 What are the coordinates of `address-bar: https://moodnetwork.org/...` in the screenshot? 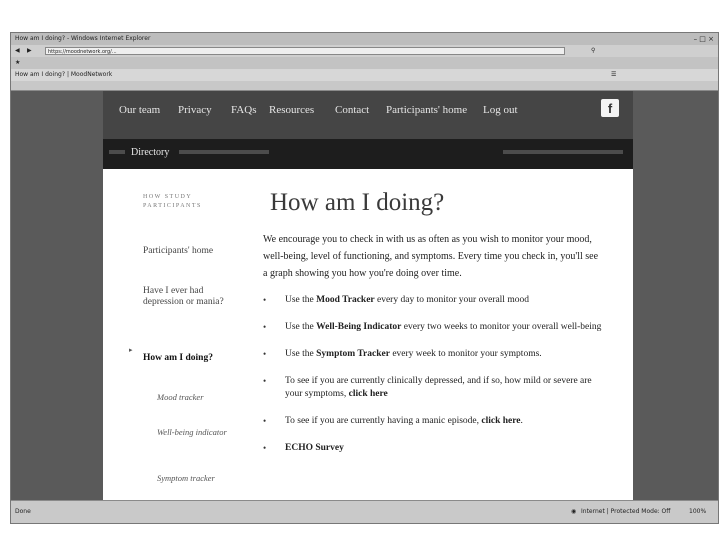 It's located at (305, 51).